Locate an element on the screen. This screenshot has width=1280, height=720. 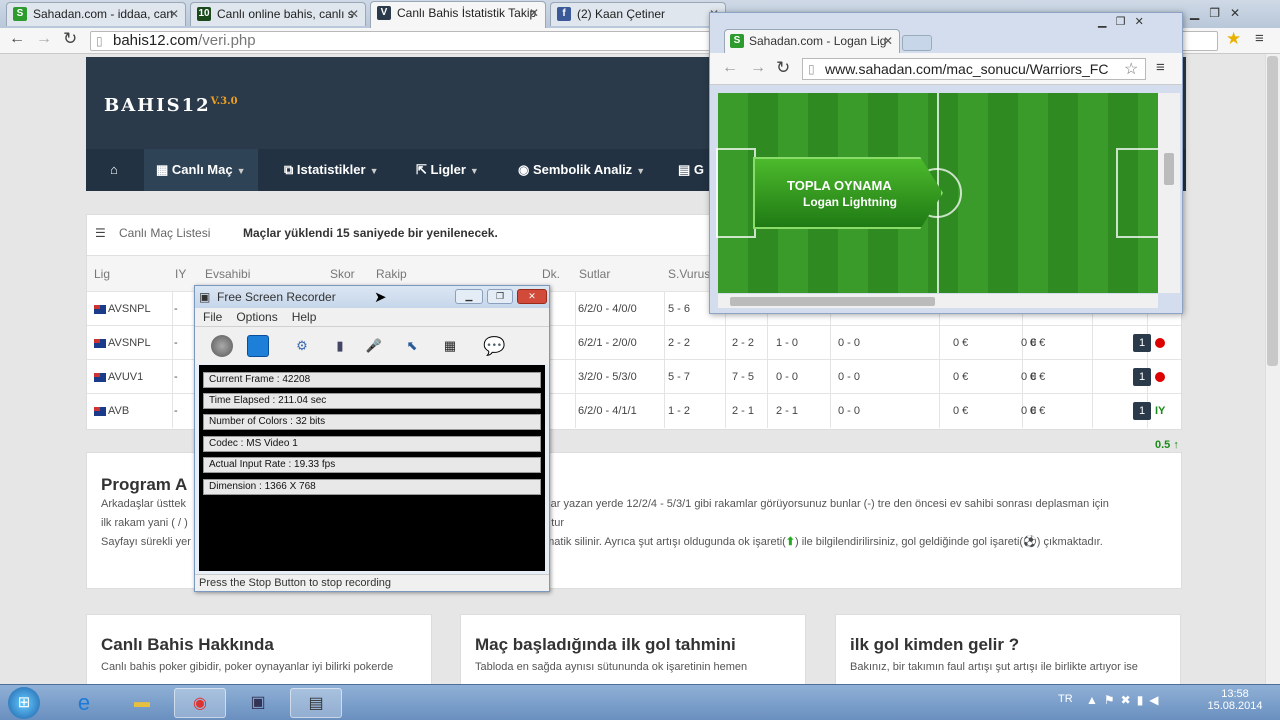
popup-address-bar: ▯ www.sahadan.com/mac_sonucu/Warriors_FC is located at coordinates (974, 69).